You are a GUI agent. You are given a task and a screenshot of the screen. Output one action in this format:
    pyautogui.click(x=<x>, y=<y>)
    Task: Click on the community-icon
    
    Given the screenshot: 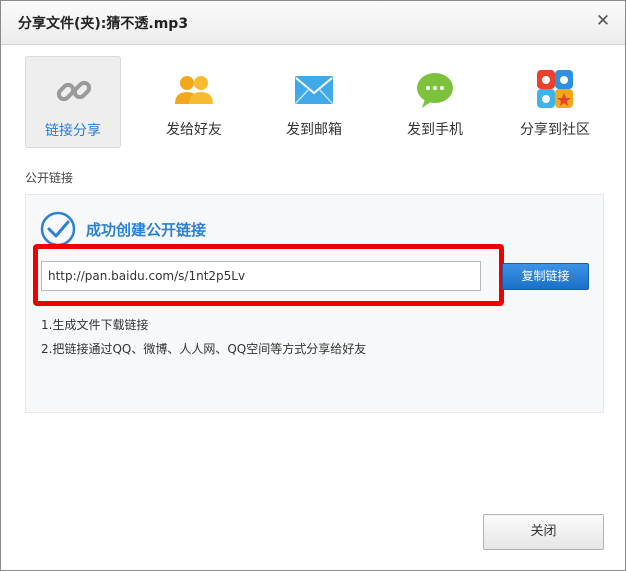 What is the action you would take?
    pyautogui.click(x=555, y=89)
    